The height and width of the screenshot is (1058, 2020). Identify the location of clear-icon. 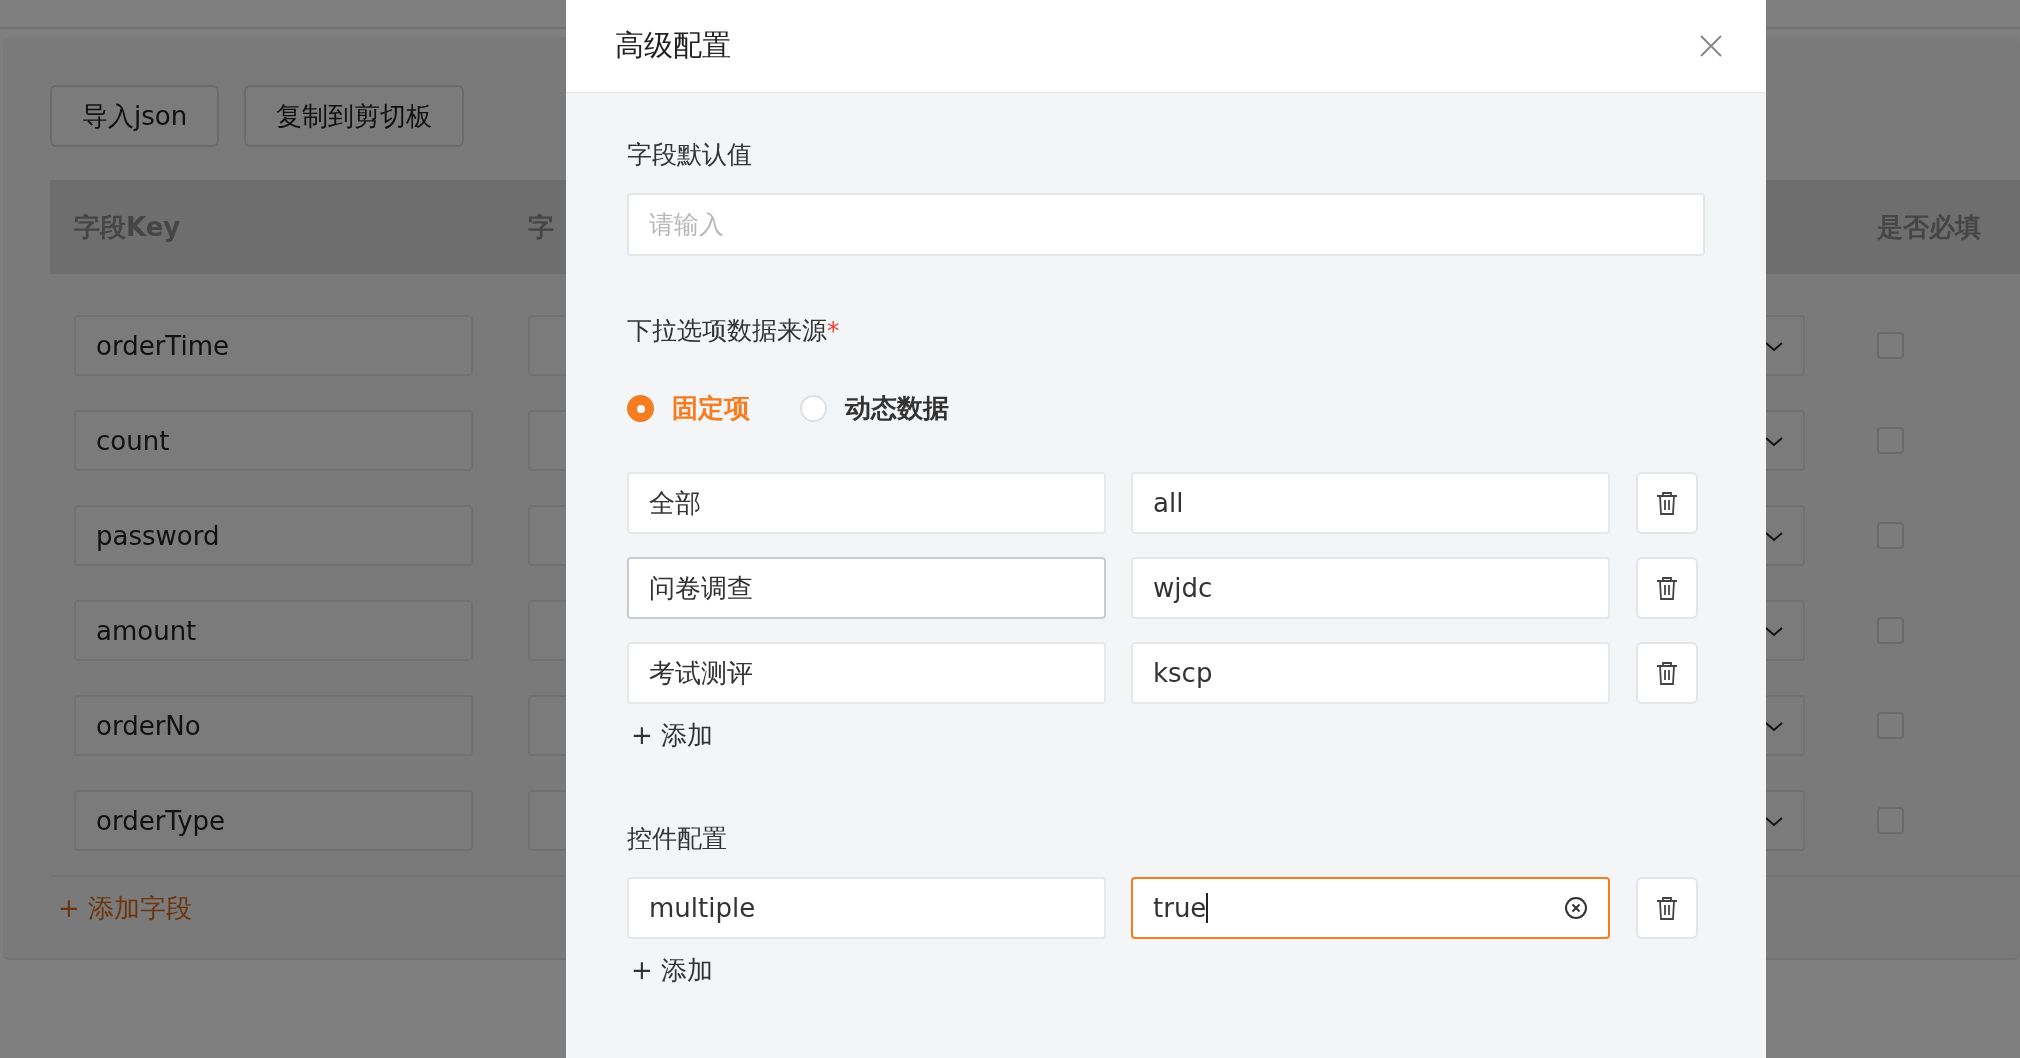
(1576, 908).